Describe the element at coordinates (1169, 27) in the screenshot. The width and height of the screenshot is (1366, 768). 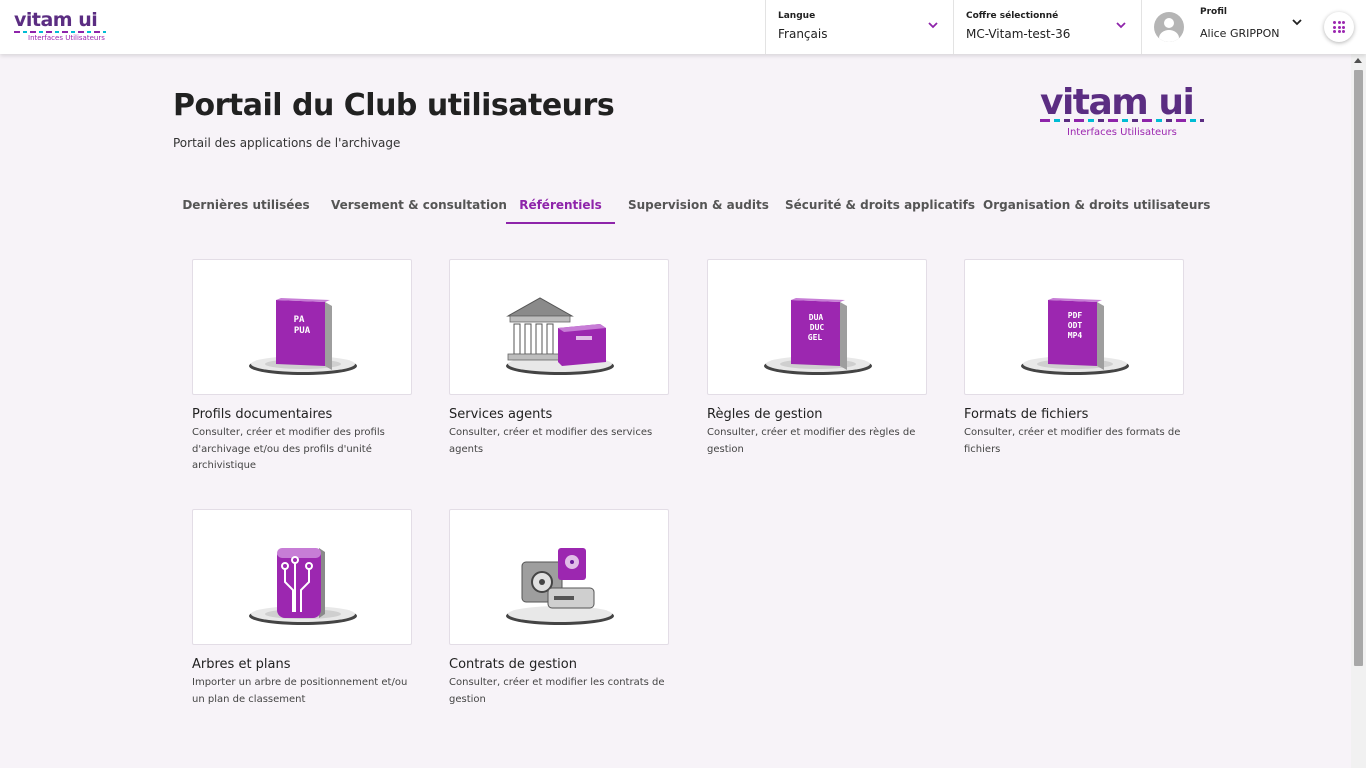
I see `avatar` at that location.